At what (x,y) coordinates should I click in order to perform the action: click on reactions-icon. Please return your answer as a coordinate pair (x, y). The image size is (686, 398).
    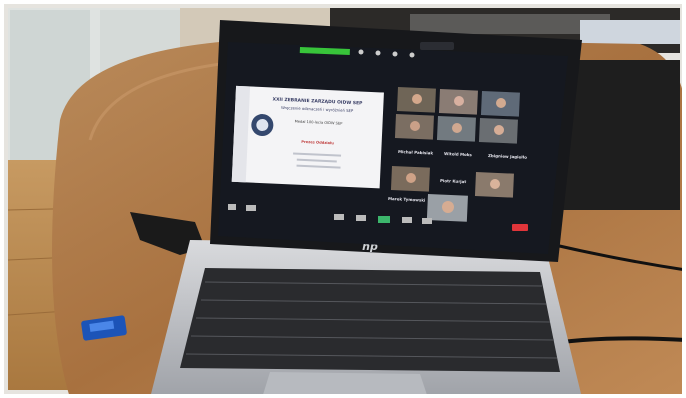
    Looking at the image, I should click on (427, 221).